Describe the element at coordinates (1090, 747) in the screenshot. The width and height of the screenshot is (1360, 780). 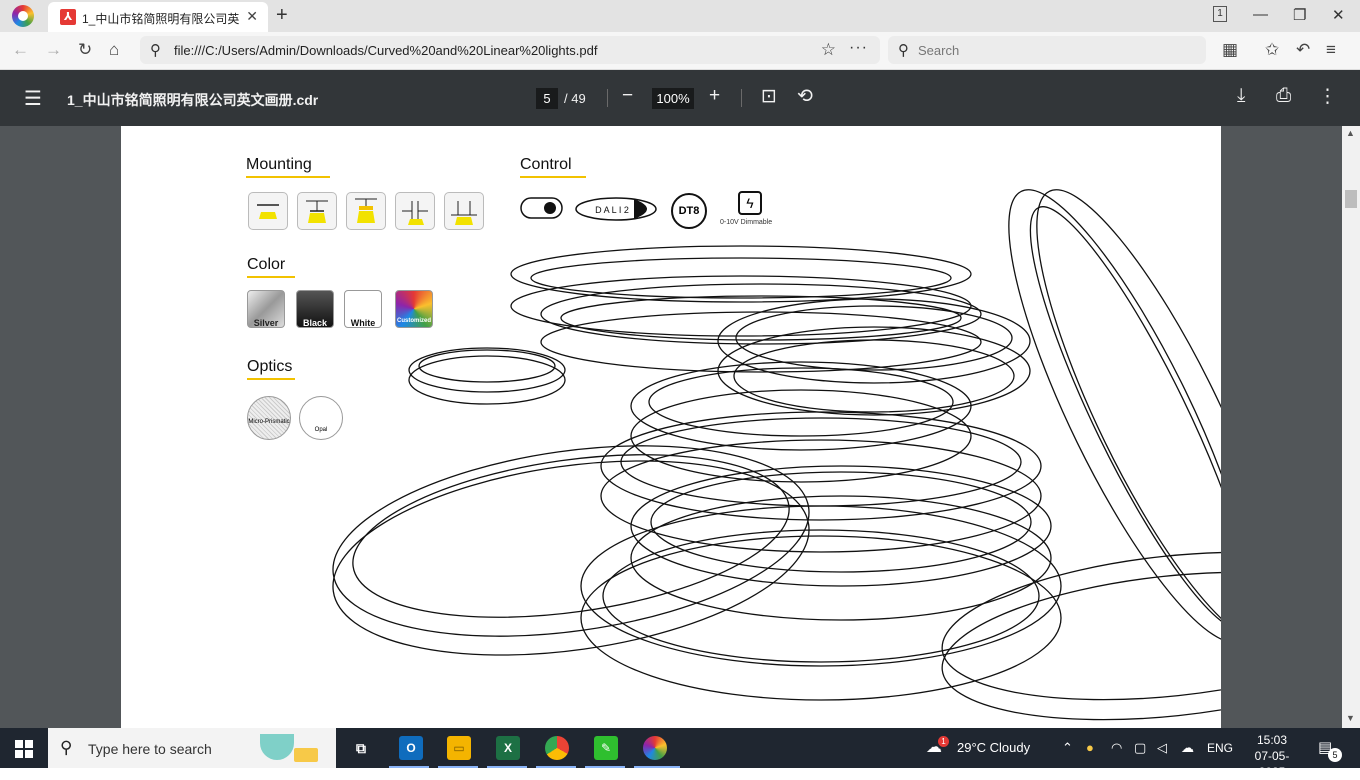
I see `tray-app-icon: ●` at that location.